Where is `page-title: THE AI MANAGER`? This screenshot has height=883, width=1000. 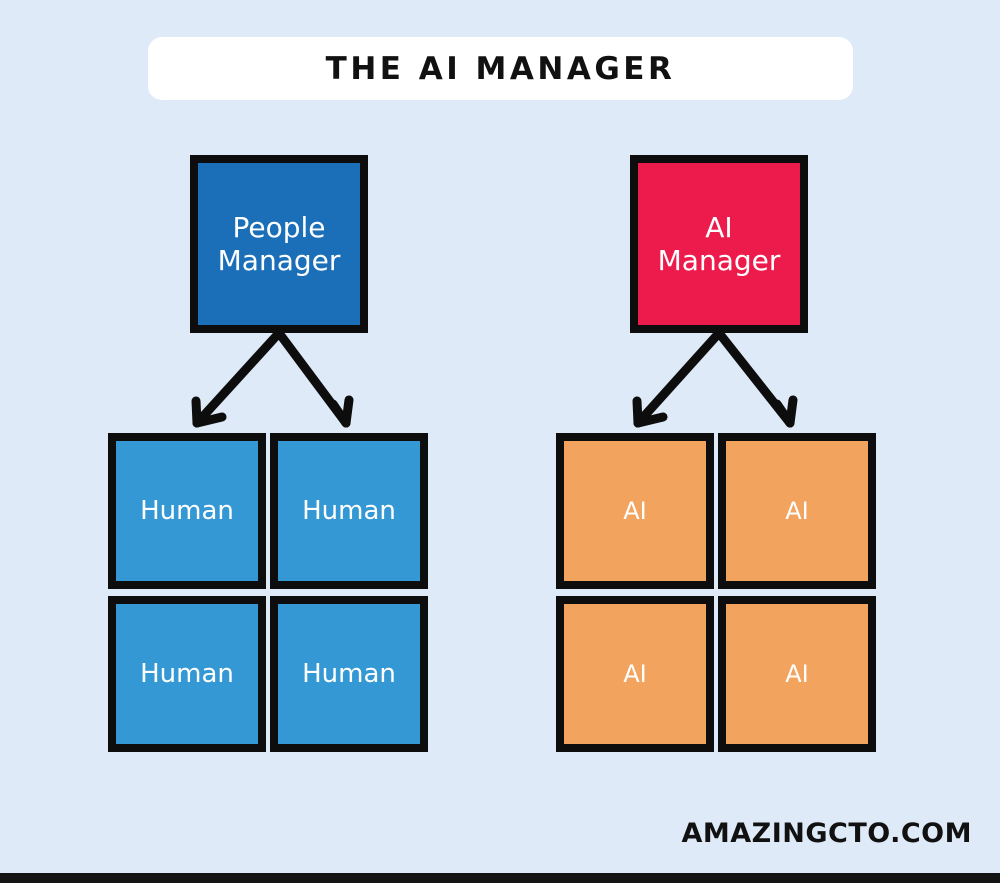 page-title: THE AI MANAGER is located at coordinates (500, 68).